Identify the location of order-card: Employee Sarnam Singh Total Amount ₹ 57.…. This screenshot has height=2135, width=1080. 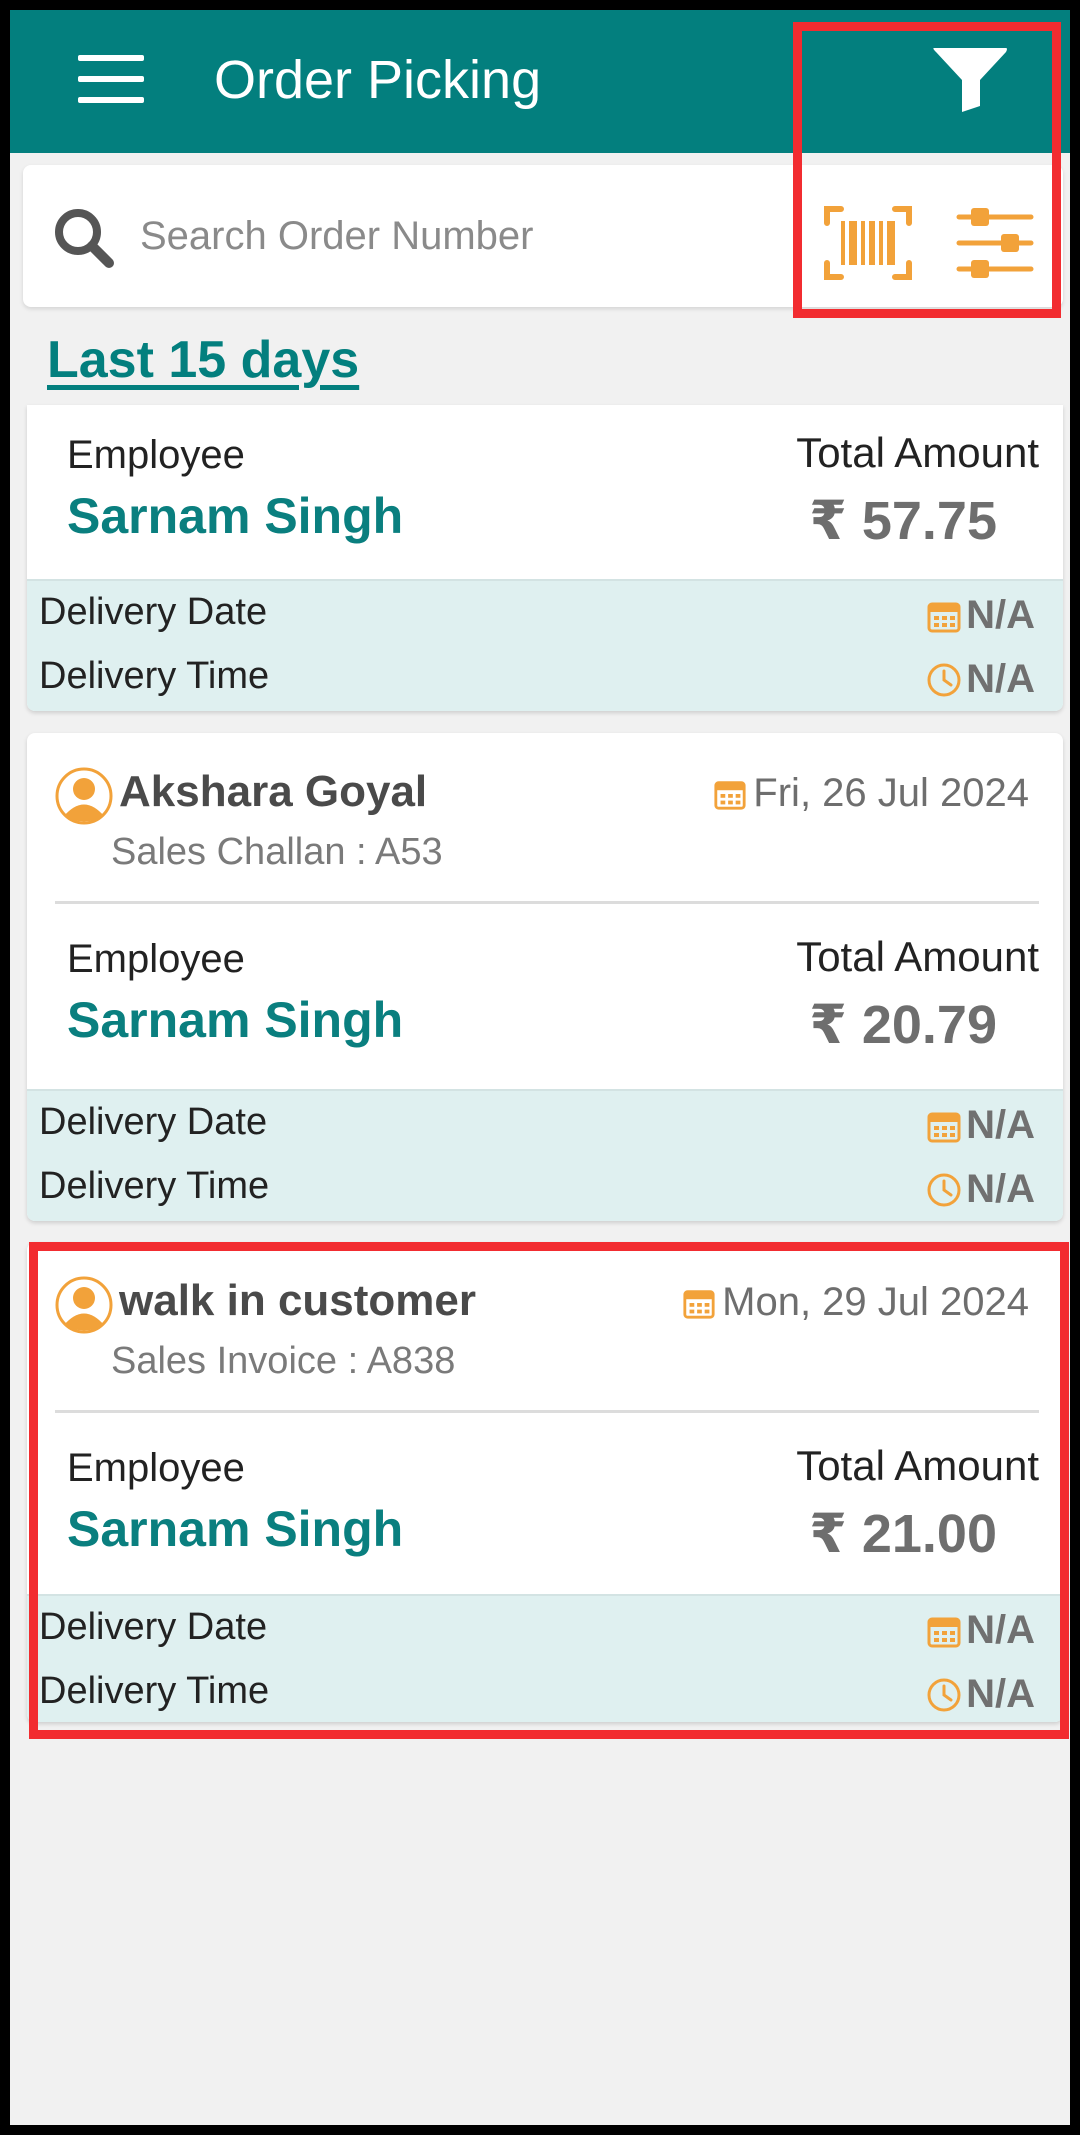
(545, 558).